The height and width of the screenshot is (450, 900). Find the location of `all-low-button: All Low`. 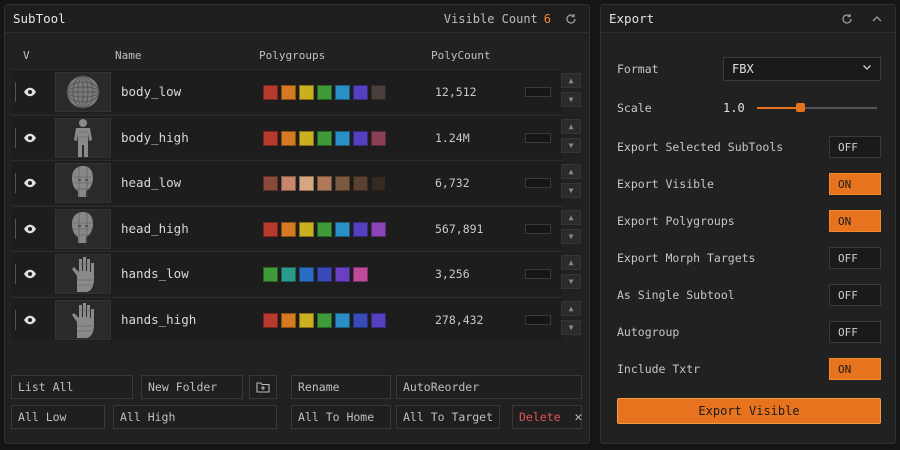

all-low-button: All Low is located at coordinates (58, 417).